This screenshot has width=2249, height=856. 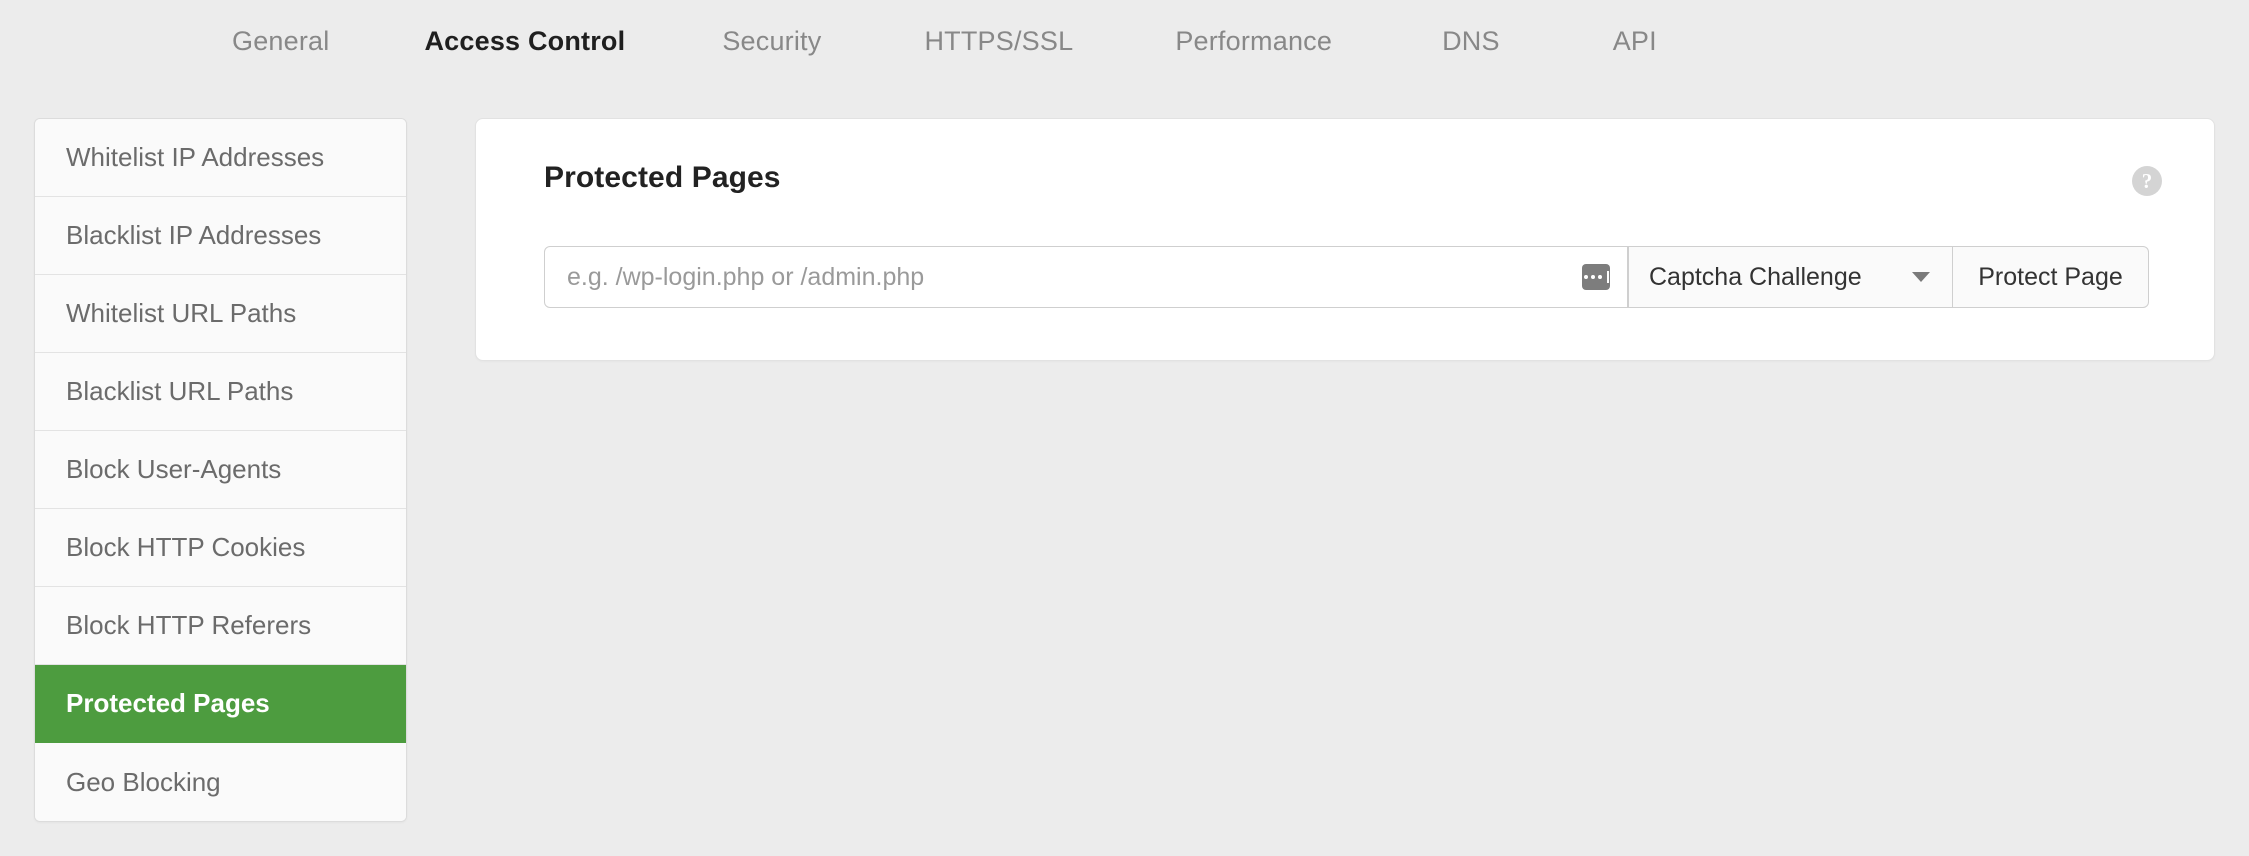 I want to click on sidebar-item-block-http-cookies: Block HTTP Cookies, so click(x=220, y=548).